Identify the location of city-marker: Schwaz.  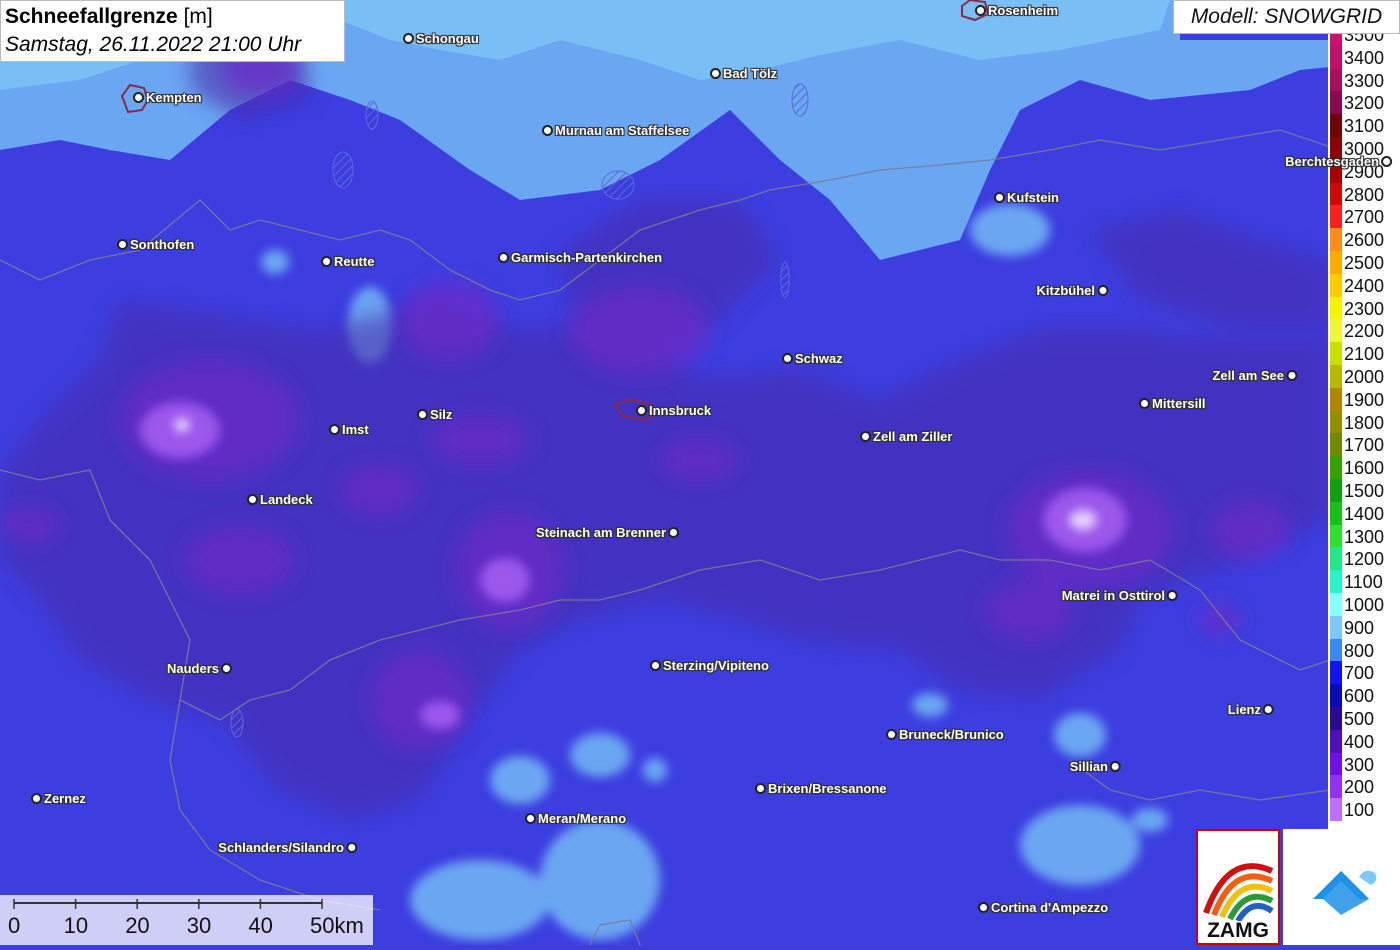
(813, 358).